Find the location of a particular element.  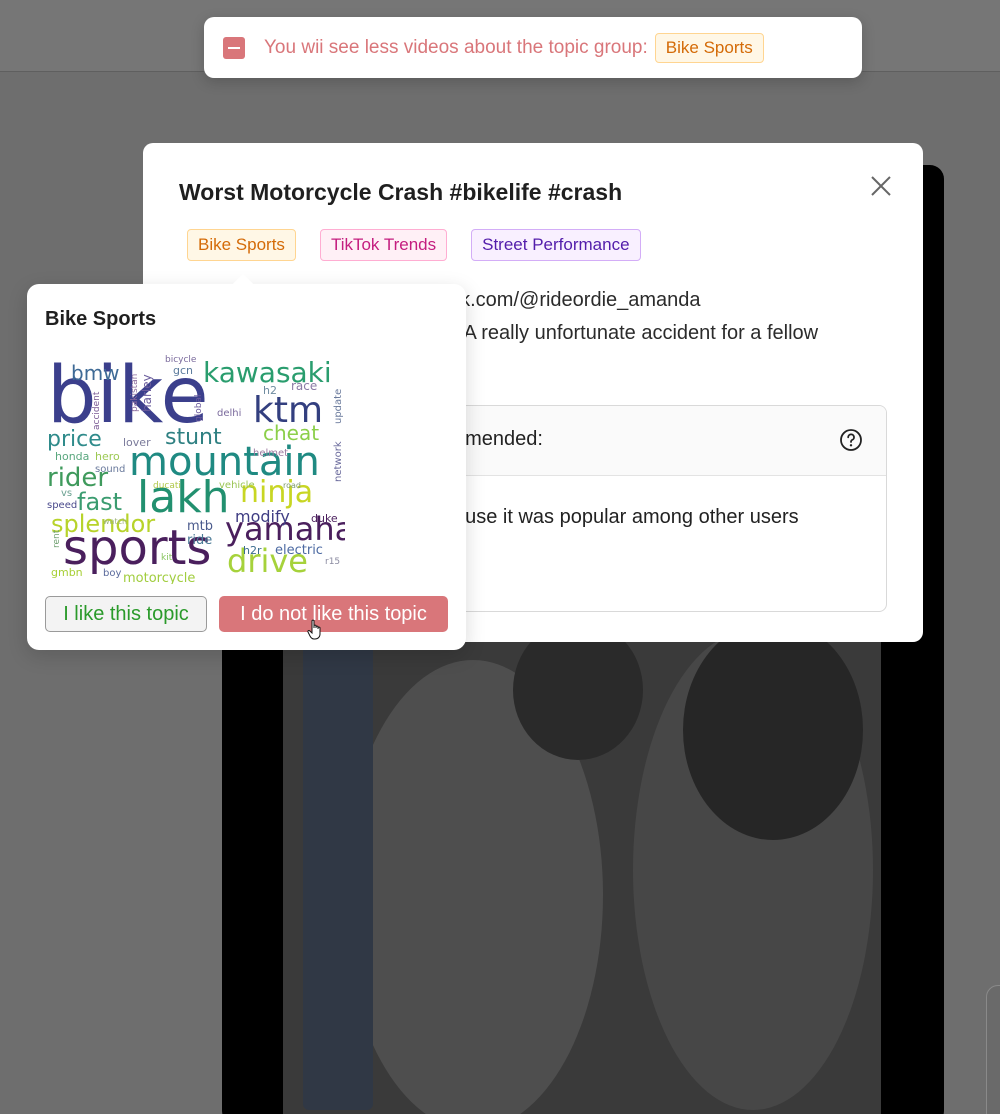

wordcloud-word: lover is located at coordinates (137, 442).